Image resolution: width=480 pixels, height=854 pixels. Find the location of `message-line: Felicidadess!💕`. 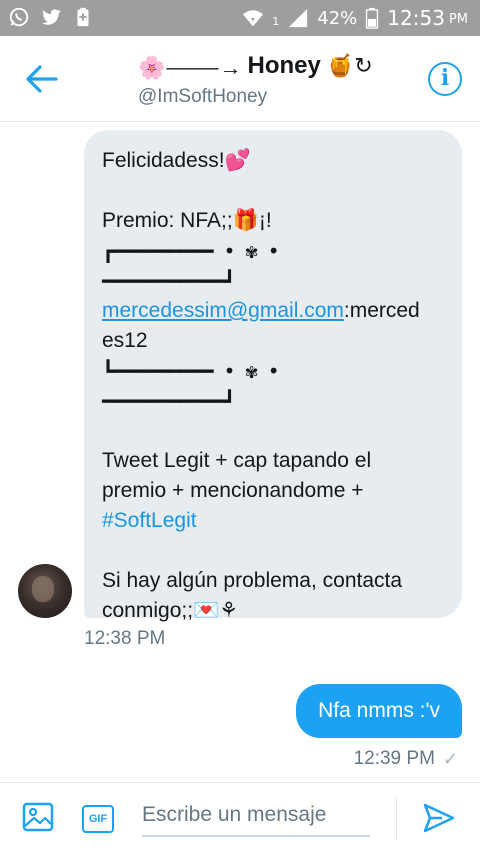

message-line: Felicidadess!💕 is located at coordinates (176, 160).